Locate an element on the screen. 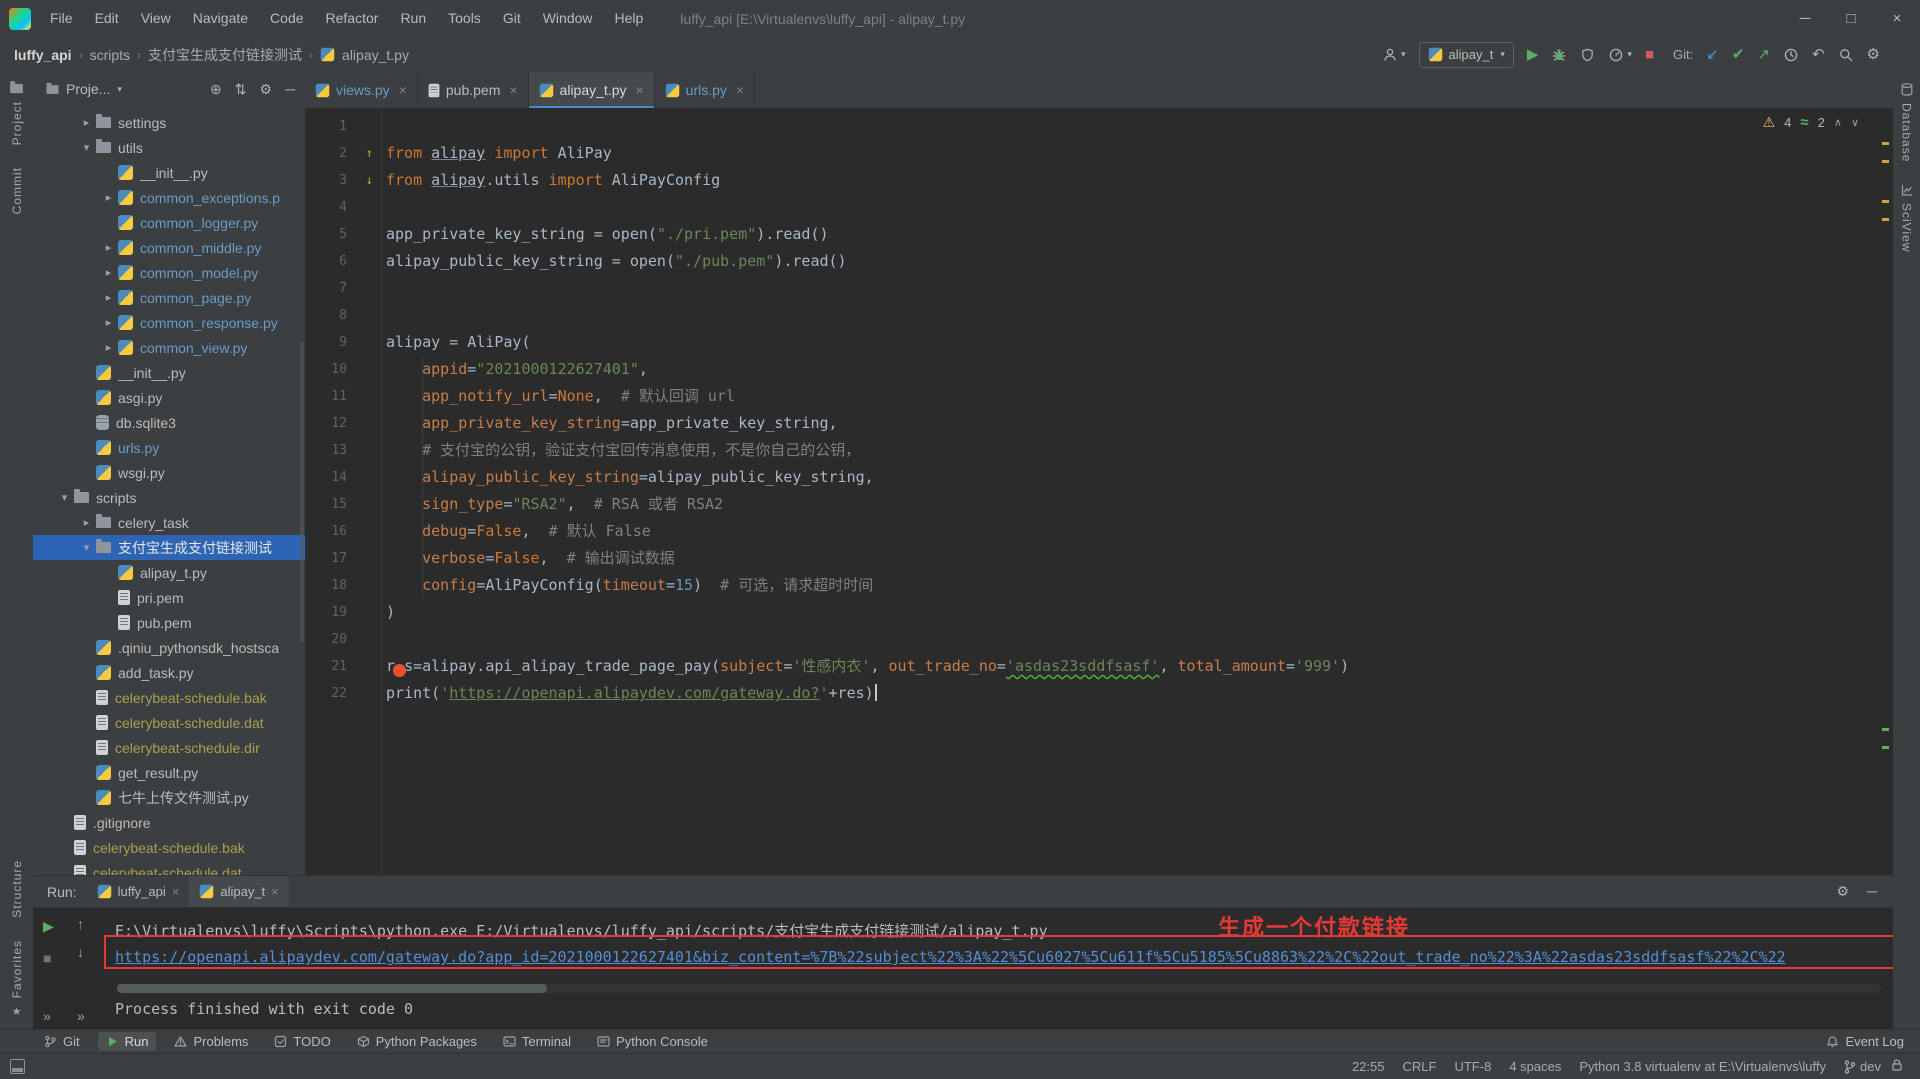  run-config-selector: alipay_t ▾ is located at coordinates (1466, 54).